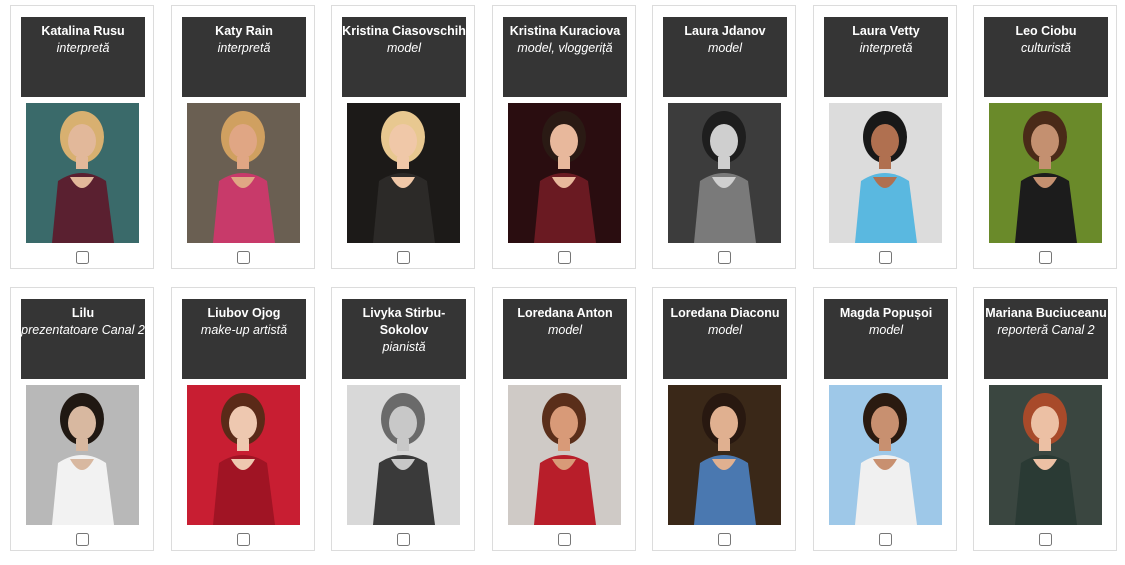 This screenshot has width=1125, height=565. I want to click on profile-card: Kristina Kuraciova model, vloggeriță, so click(564, 137).